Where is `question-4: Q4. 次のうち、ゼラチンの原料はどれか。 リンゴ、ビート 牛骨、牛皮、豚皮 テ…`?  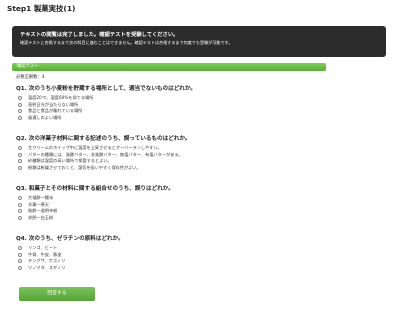 question-4: Q4. 次のうち、ゼラチンの原料はどれか。 リンゴ、ビート 牛骨、牛皮、豚皮 テ… is located at coordinates (70, 253).